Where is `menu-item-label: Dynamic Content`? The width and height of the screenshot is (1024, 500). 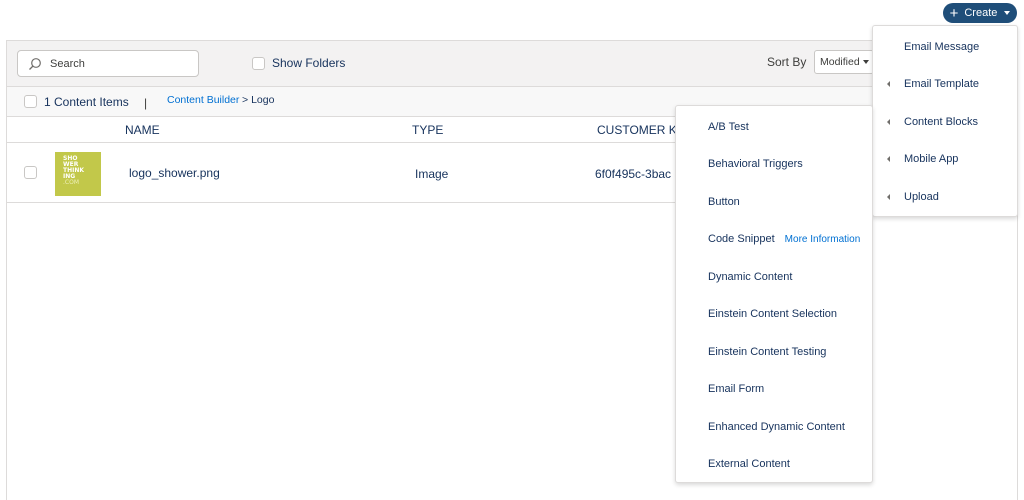
menu-item-label: Dynamic Content is located at coordinates (750, 277).